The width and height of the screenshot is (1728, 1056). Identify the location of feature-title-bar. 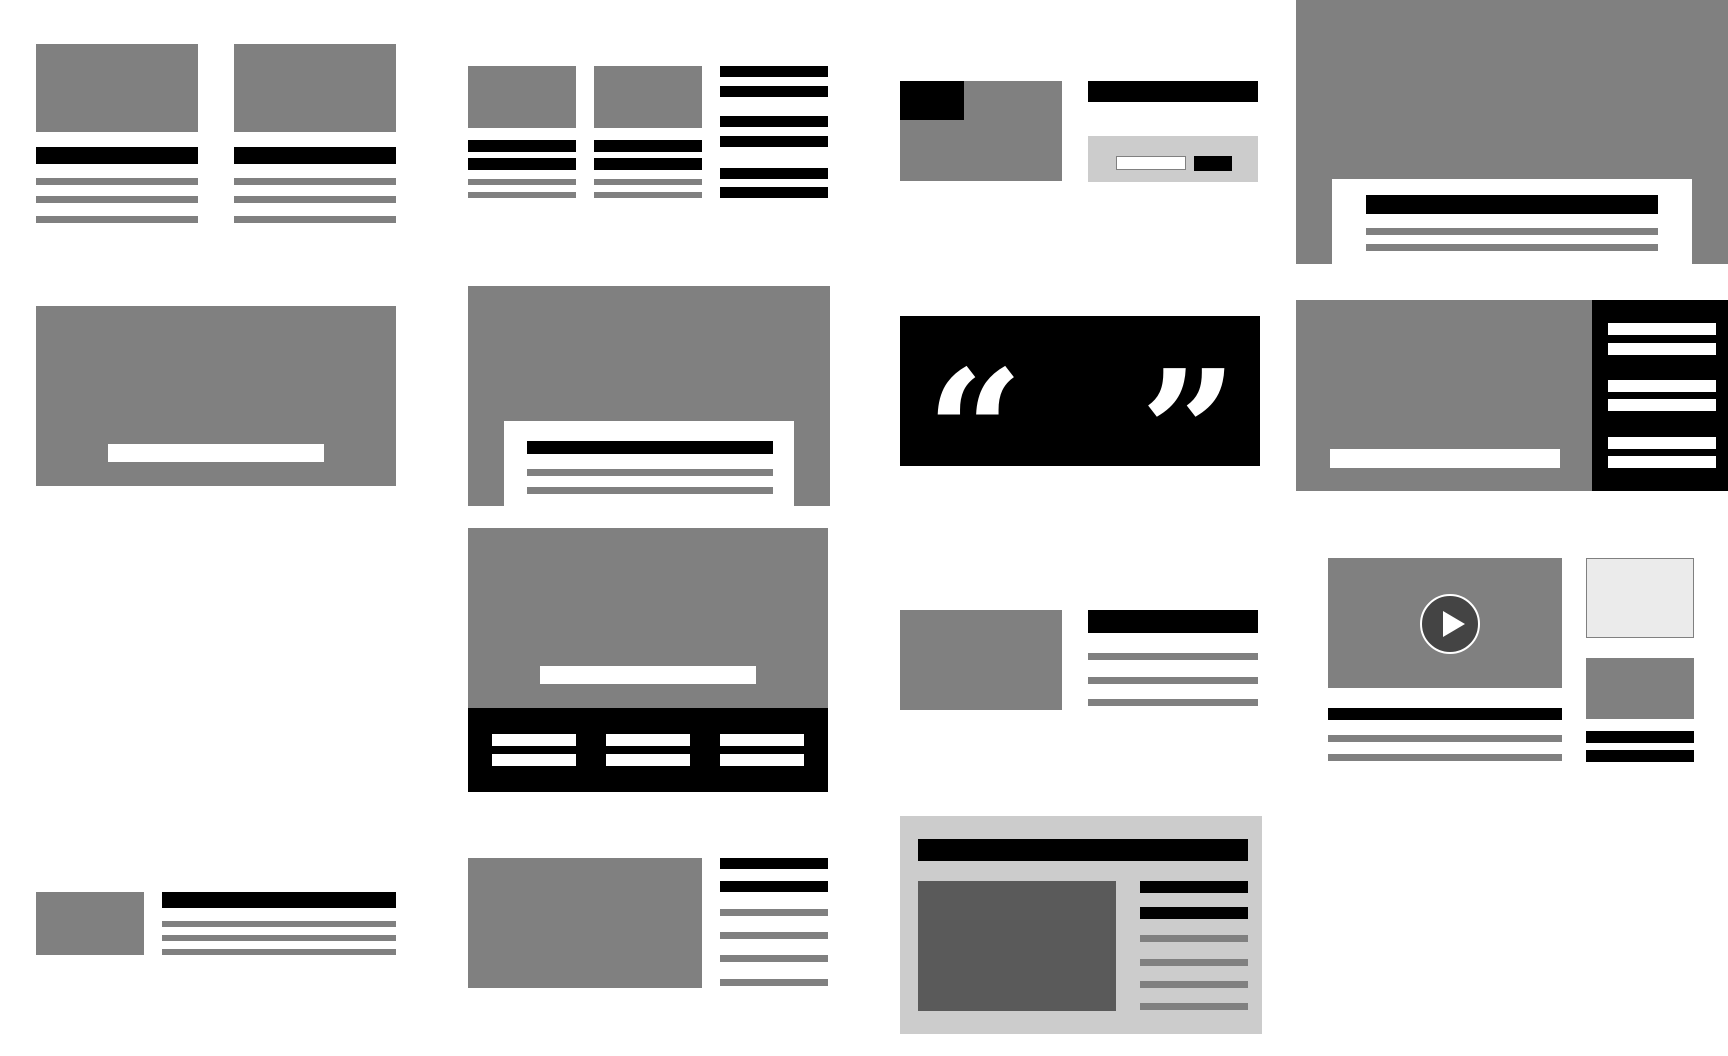
(1173, 621).